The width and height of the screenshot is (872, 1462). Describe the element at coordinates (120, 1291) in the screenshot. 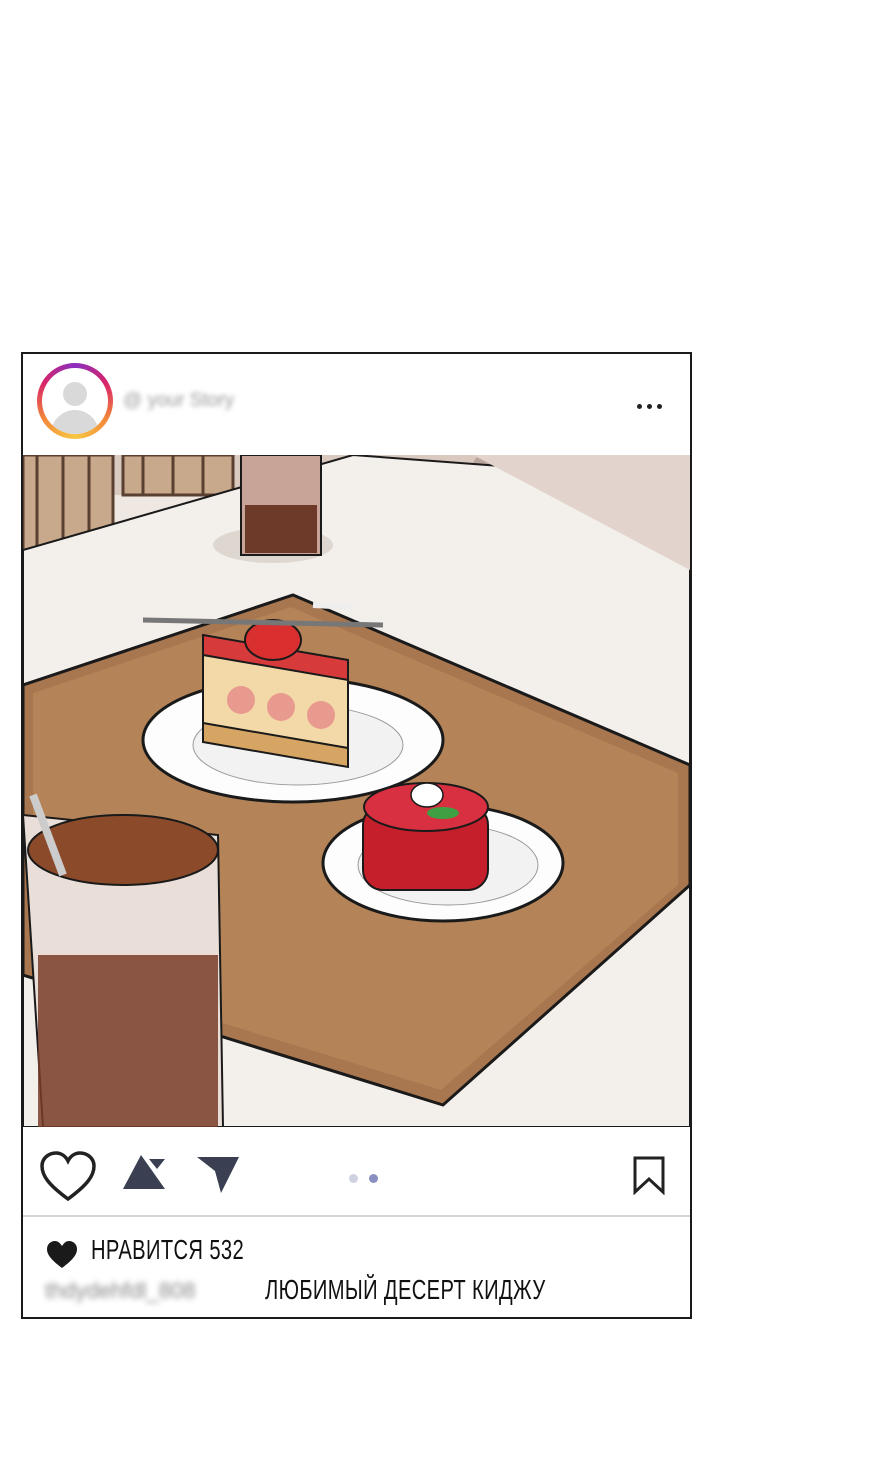

I see `caption-username: thdydehfdl_808` at that location.